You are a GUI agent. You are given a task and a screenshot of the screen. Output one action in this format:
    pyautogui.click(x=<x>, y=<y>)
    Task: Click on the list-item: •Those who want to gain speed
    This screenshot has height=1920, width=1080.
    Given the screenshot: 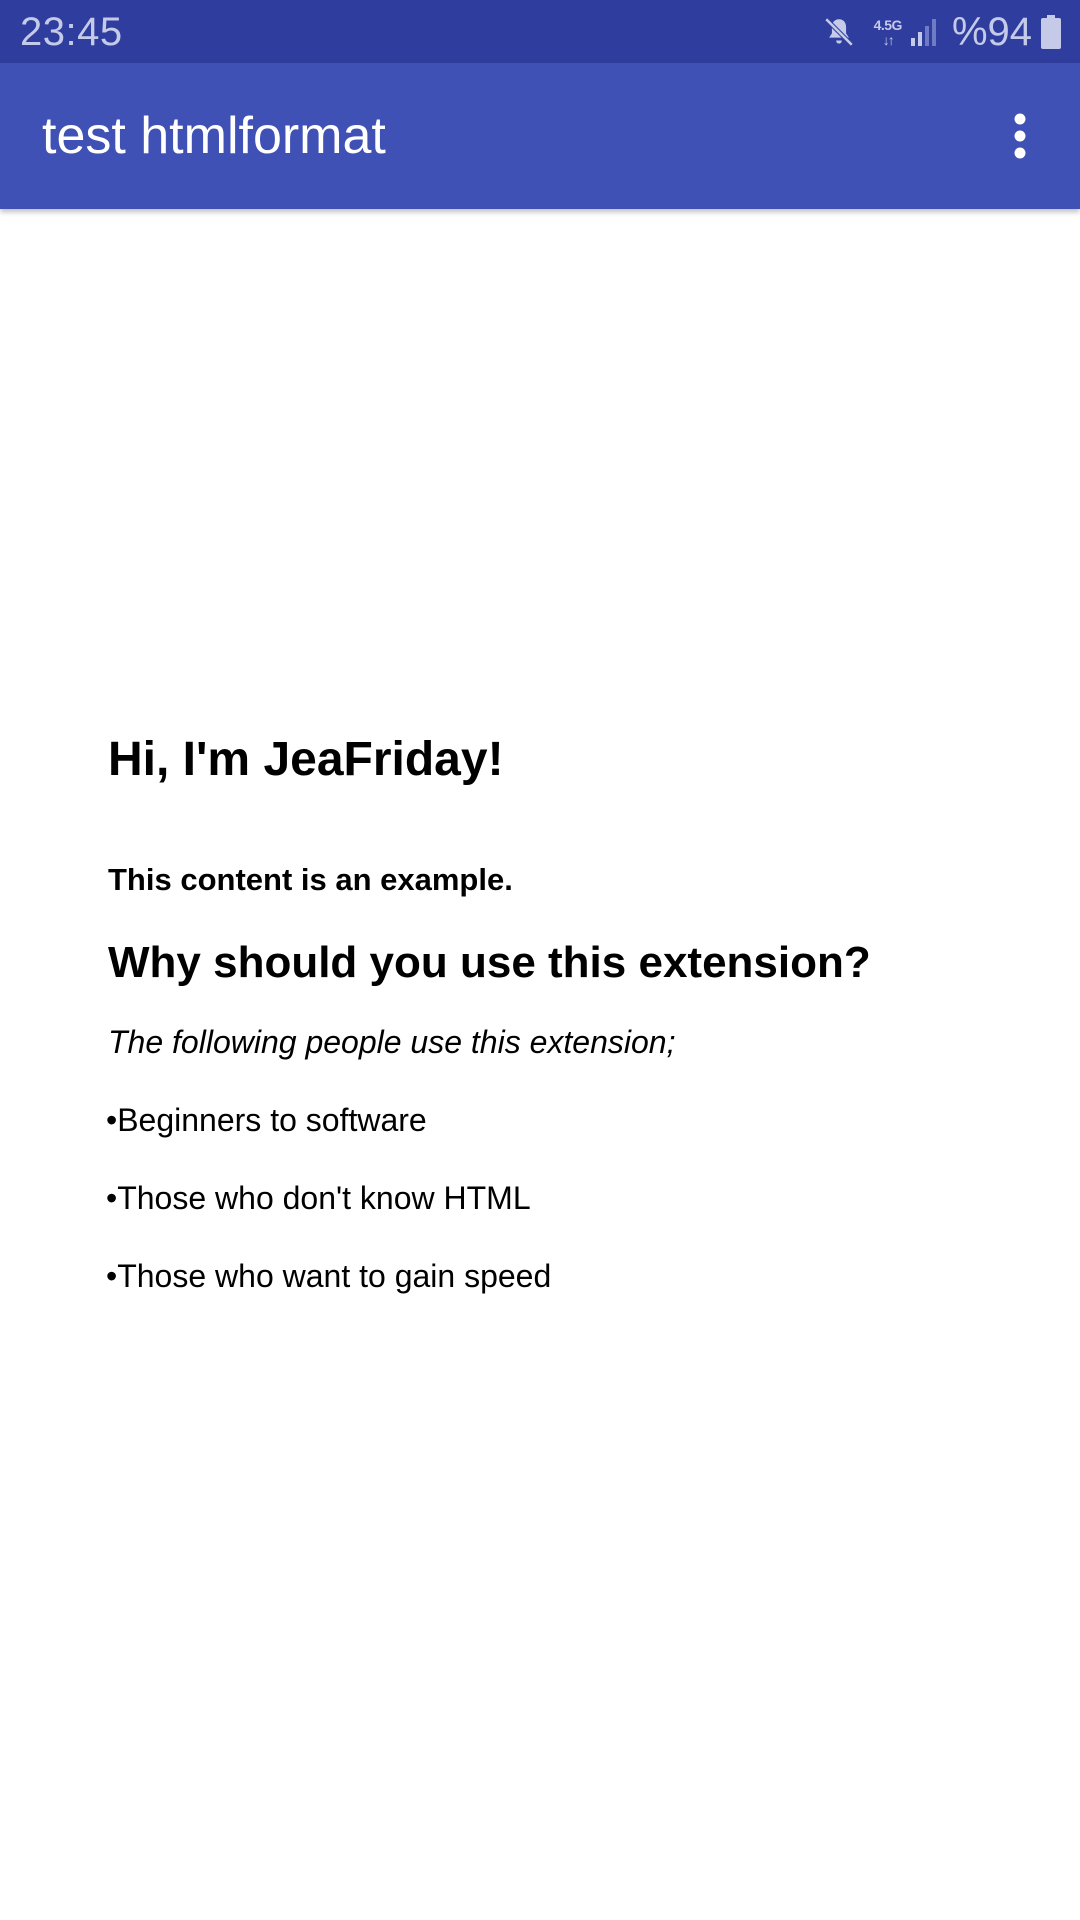 What is the action you would take?
    pyautogui.click(x=329, y=1276)
    